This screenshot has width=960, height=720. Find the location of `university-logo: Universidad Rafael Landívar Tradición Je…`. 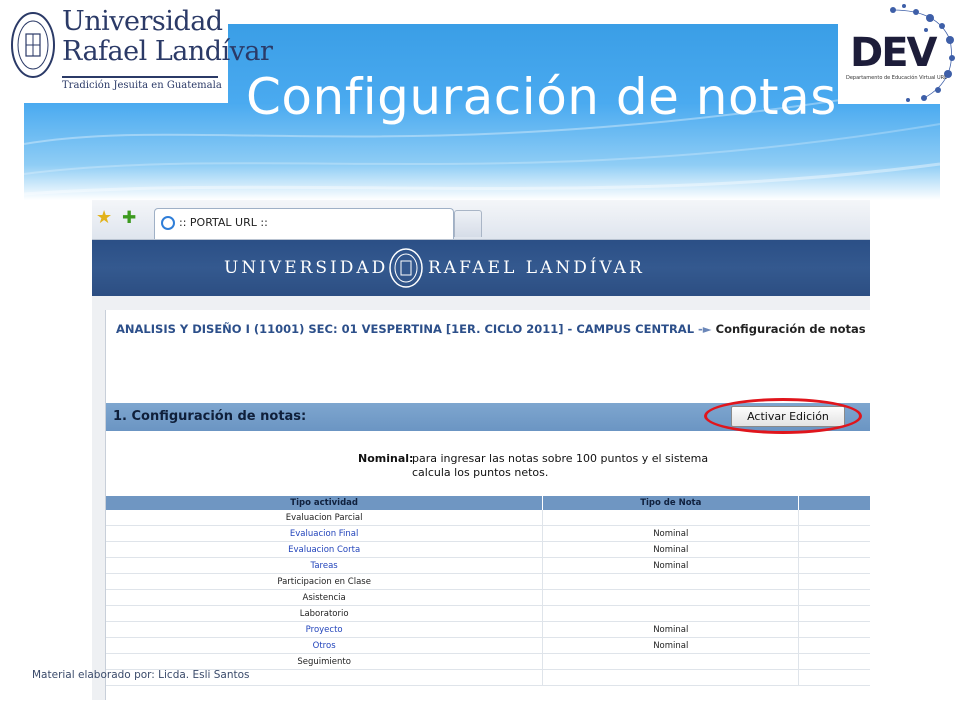

university-logo: Universidad Rafael Landívar Tradición Je… is located at coordinates (136, 51).